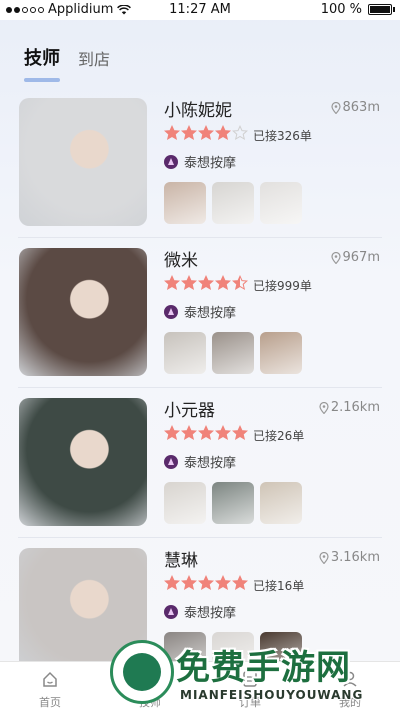  What do you see at coordinates (361, 257) in the screenshot?
I see `distance-value: 967m` at bounding box center [361, 257].